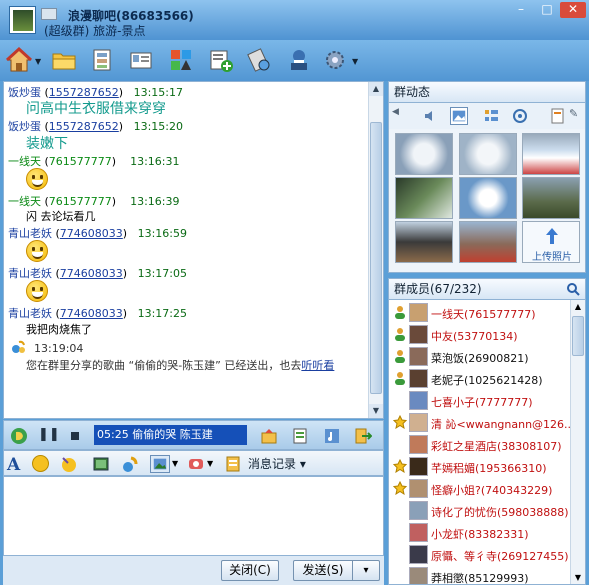 The width and height of the screenshot is (589, 585). What do you see at coordinates (259, 60) in the screenshot?
I see `settings-tools-icon` at bounding box center [259, 60].